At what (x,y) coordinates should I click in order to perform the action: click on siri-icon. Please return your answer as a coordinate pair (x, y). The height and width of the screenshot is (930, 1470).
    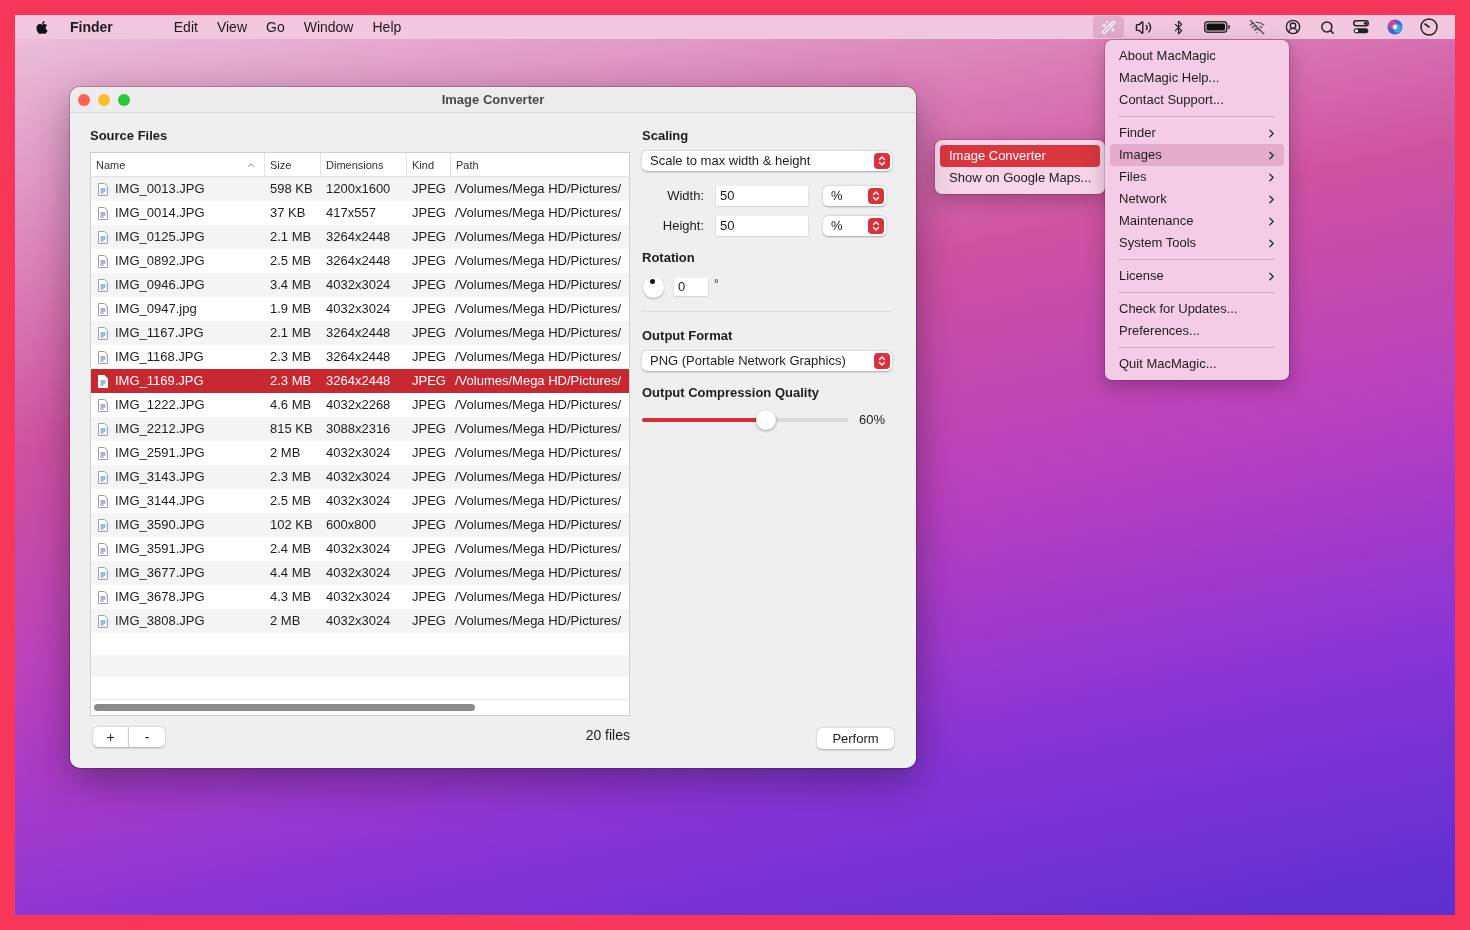
    Looking at the image, I should click on (1395, 27).